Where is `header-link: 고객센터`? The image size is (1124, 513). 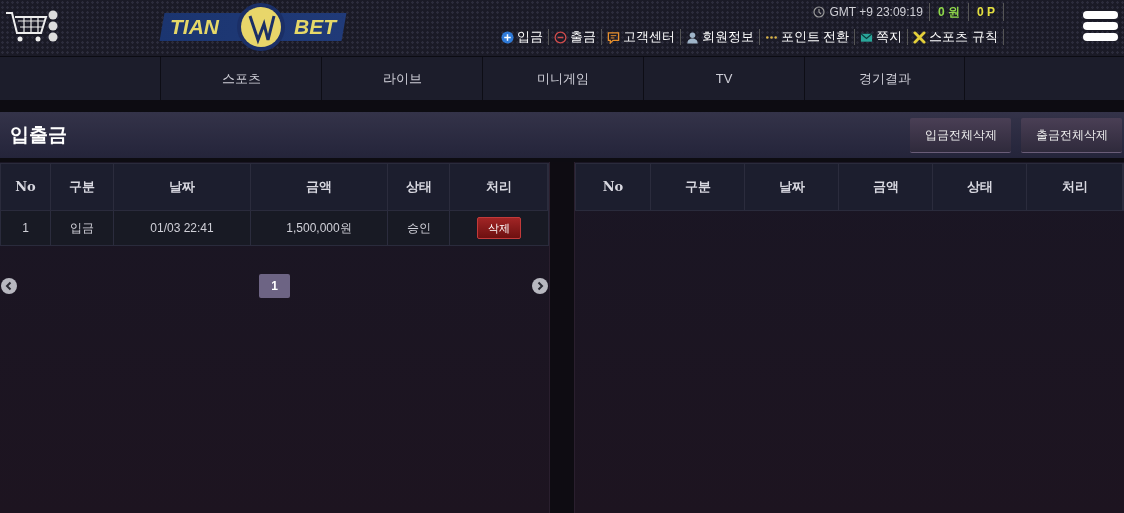
header-link: 고객센터 is located at coordinates (641, 37).